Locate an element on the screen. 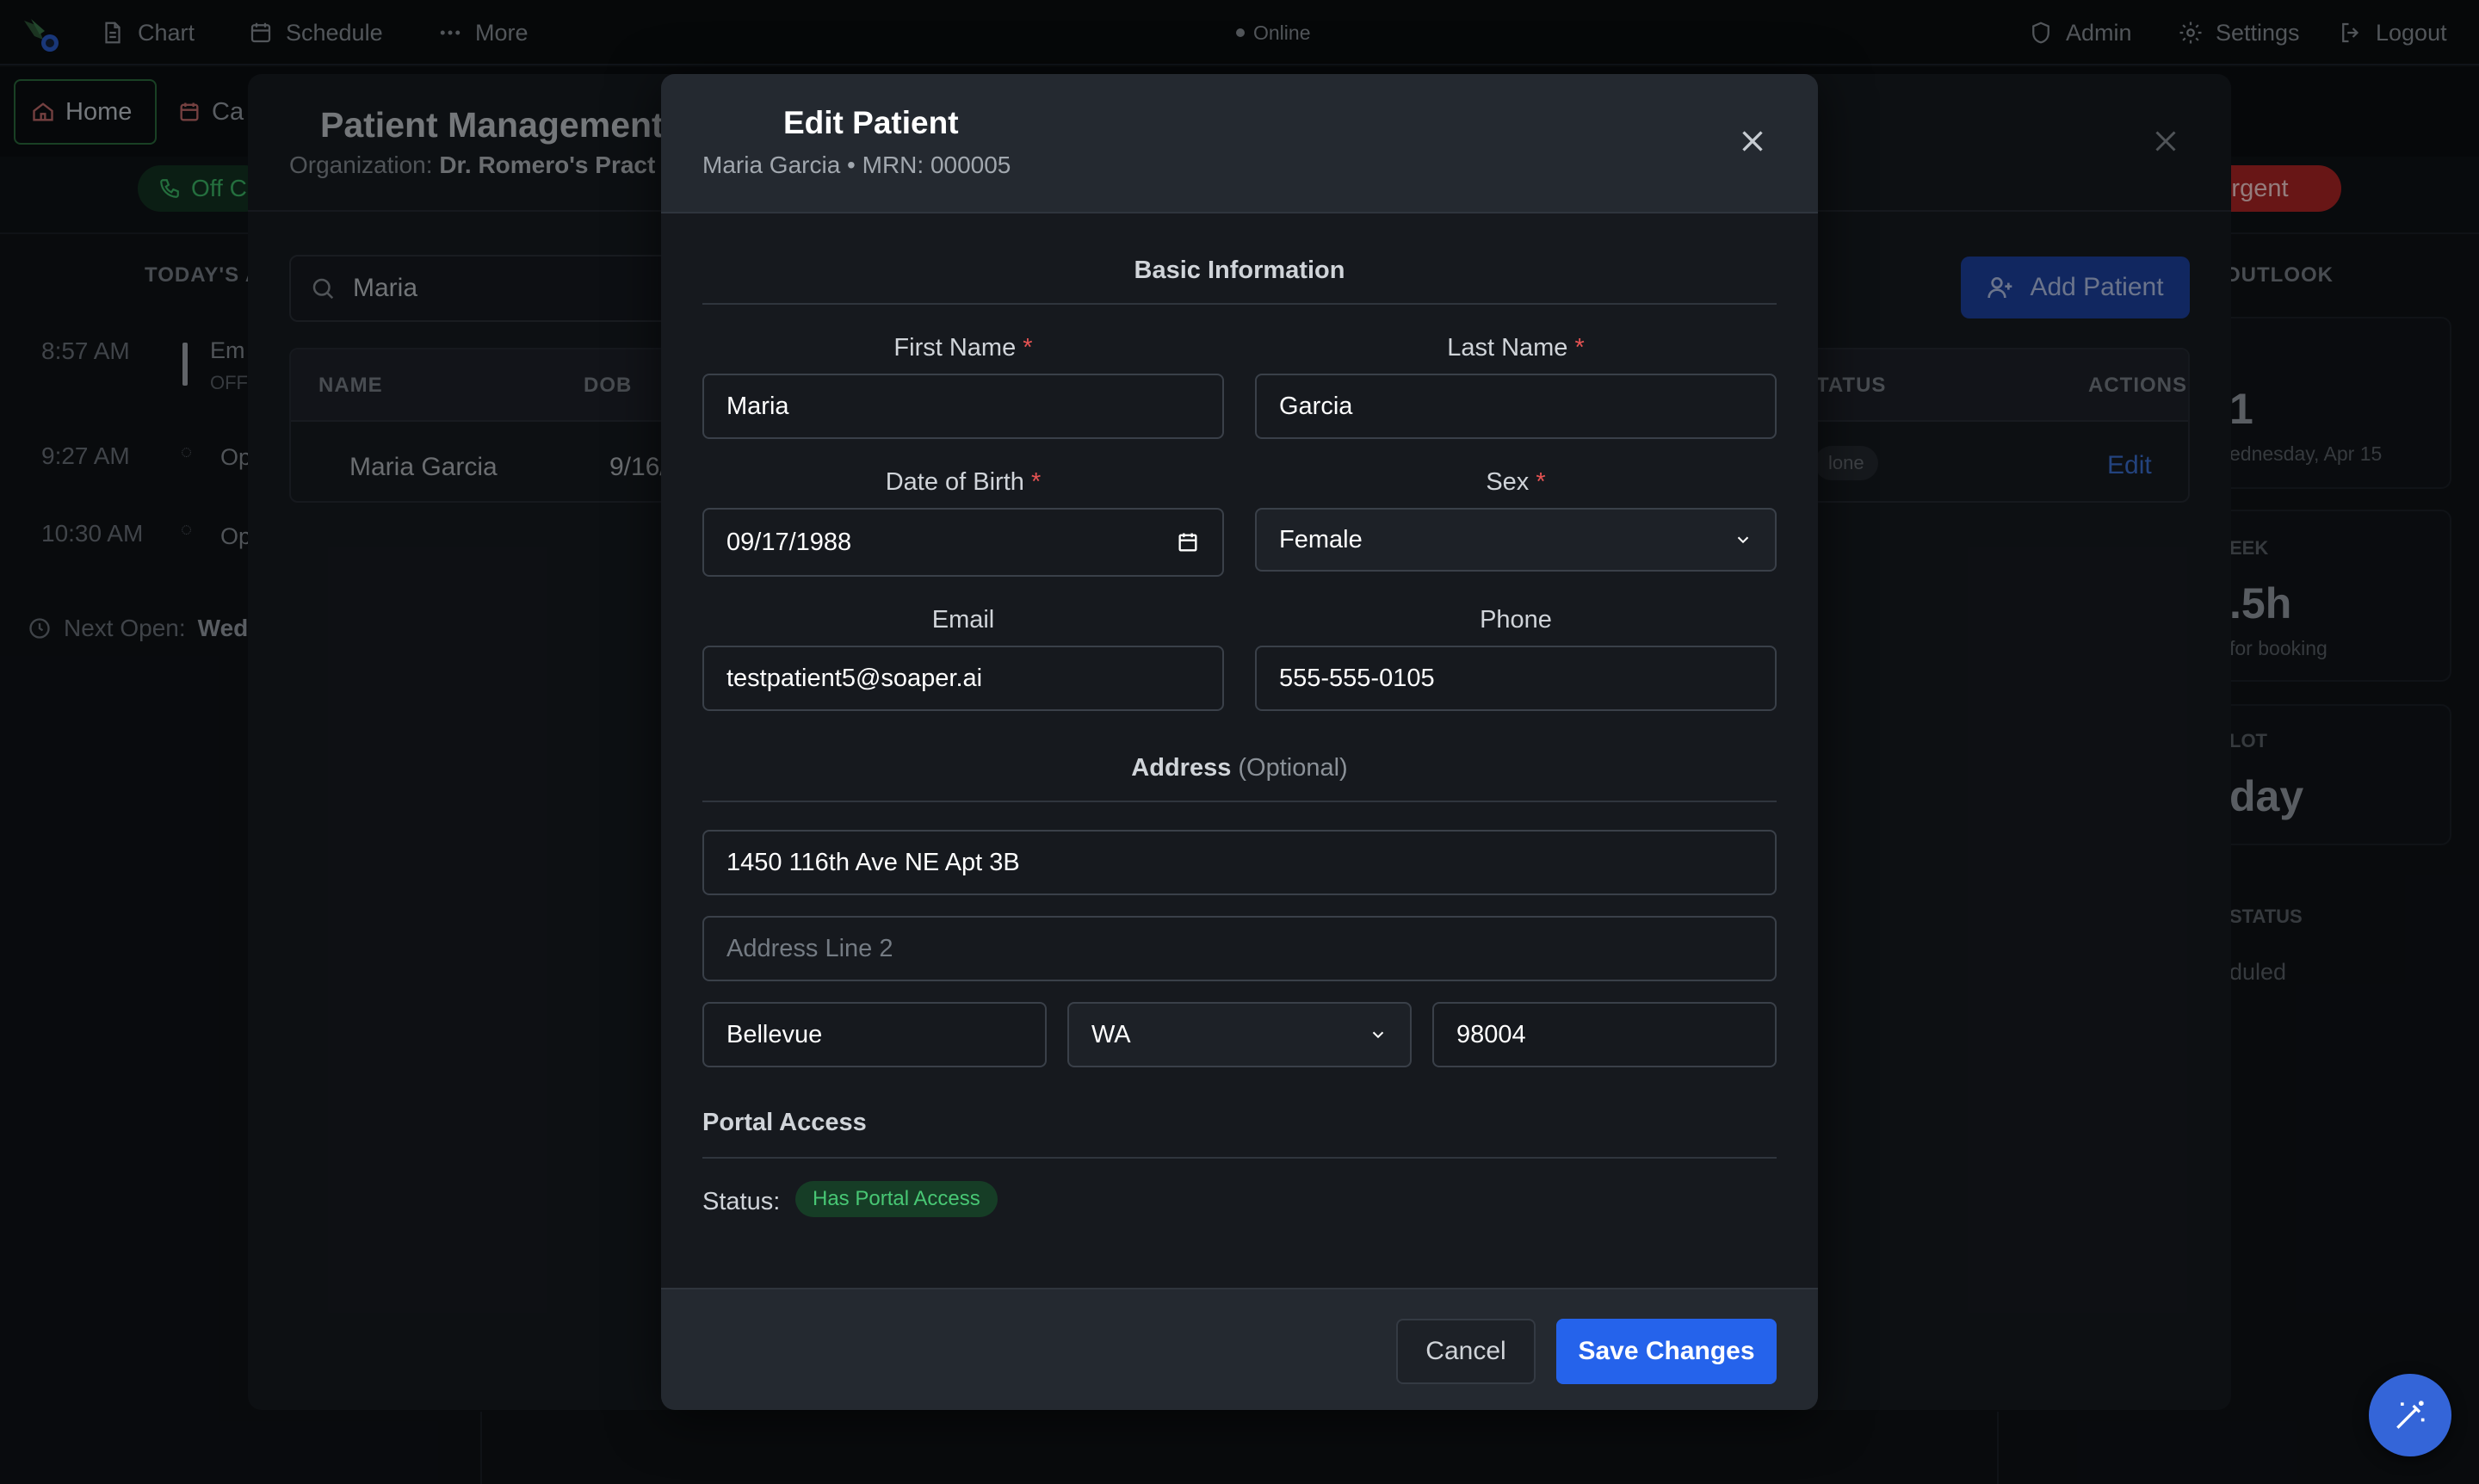 Image resolution: width=2479 pixels, height=1484 pixels. dob-label-text: Date of Birth is located at coordinates (954, 482).